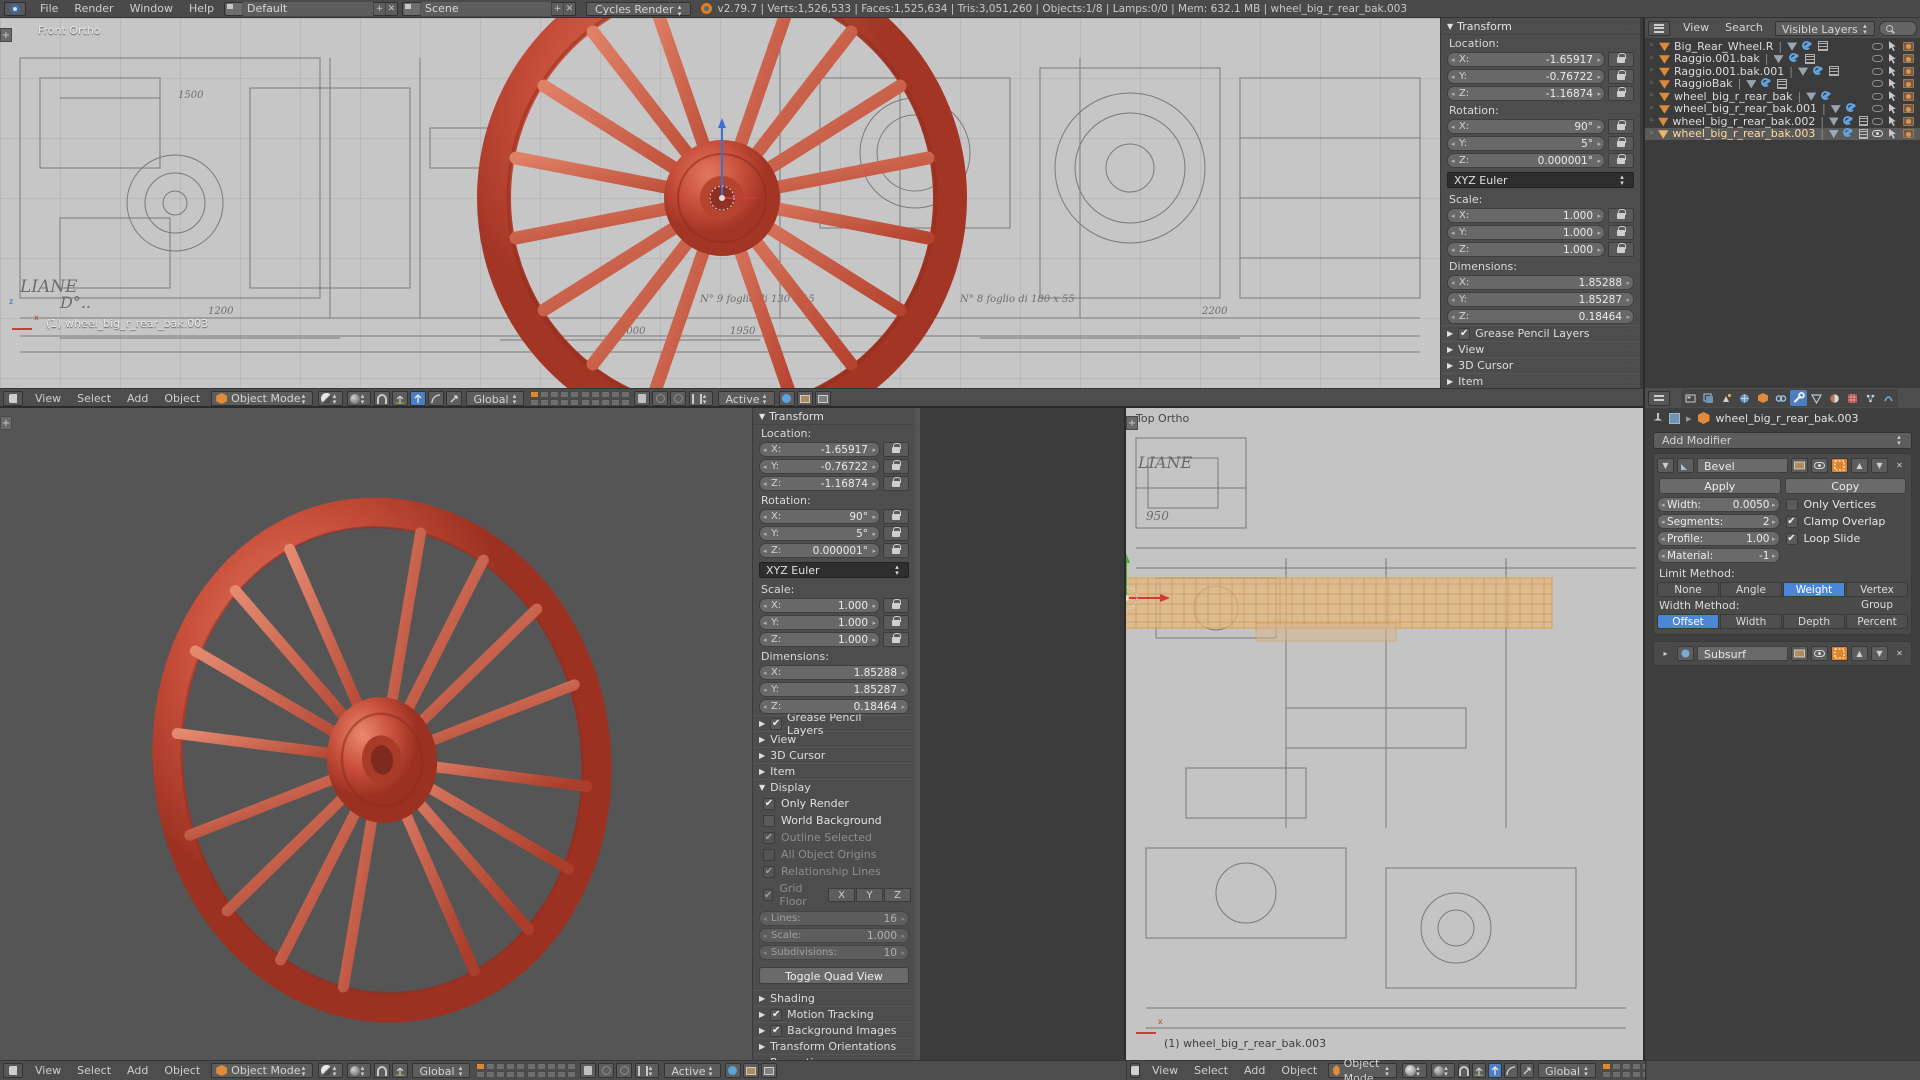  Describe the element at coordinates (638, 9) in the screenshot. I see `render-engine-selector: Cycles Render` at that location.